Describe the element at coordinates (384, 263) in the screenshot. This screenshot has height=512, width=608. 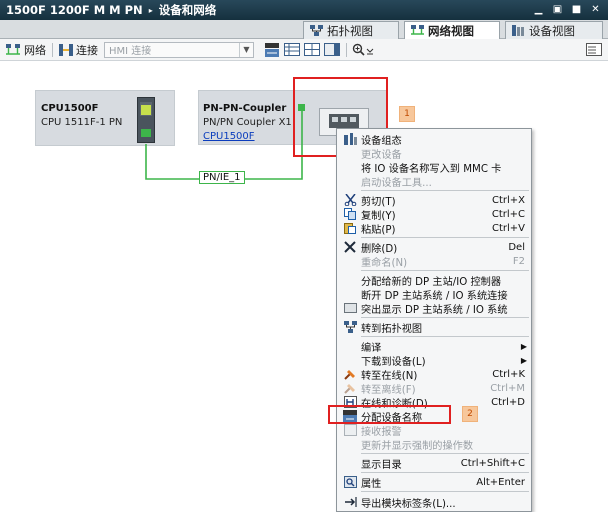
I see `menu-item-label: 重命名(N)` at that location.